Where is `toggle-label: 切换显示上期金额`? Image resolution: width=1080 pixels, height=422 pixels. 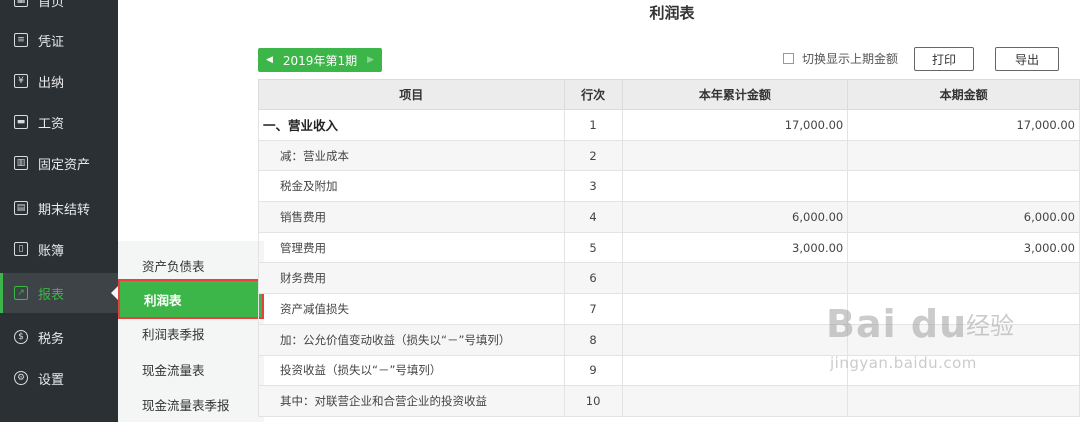 toggle-label: 切换显示上期金额 is located at coordinates (850, 59).